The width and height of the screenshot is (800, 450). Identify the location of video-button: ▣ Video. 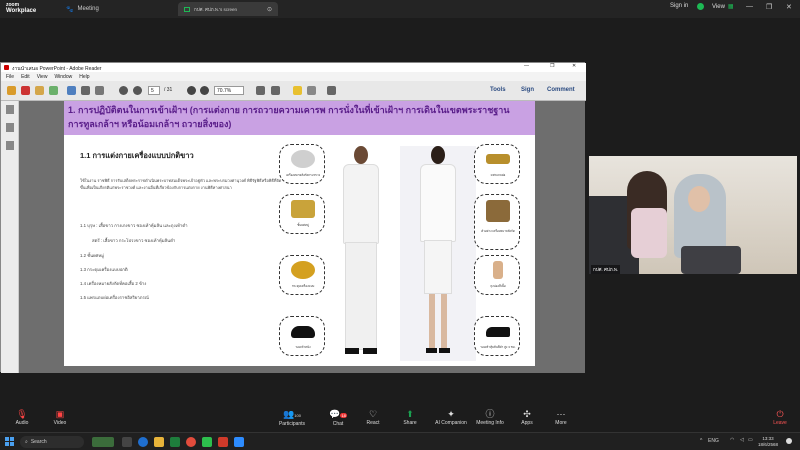
(60, 417).